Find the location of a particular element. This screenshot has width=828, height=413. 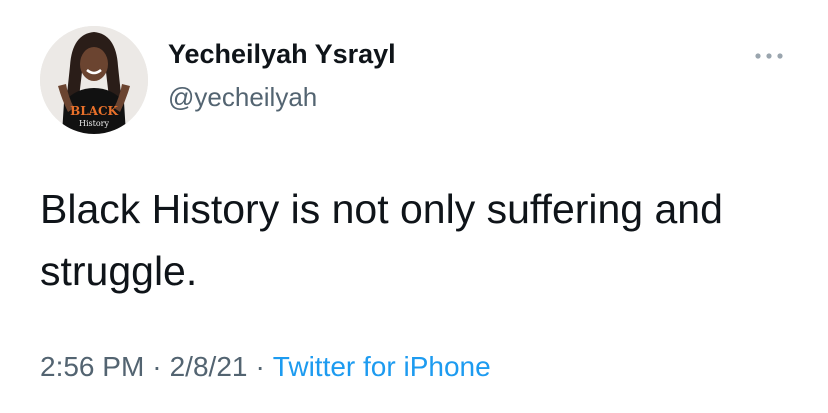

more-horizontal-icon is located at coordinates (769, 56).